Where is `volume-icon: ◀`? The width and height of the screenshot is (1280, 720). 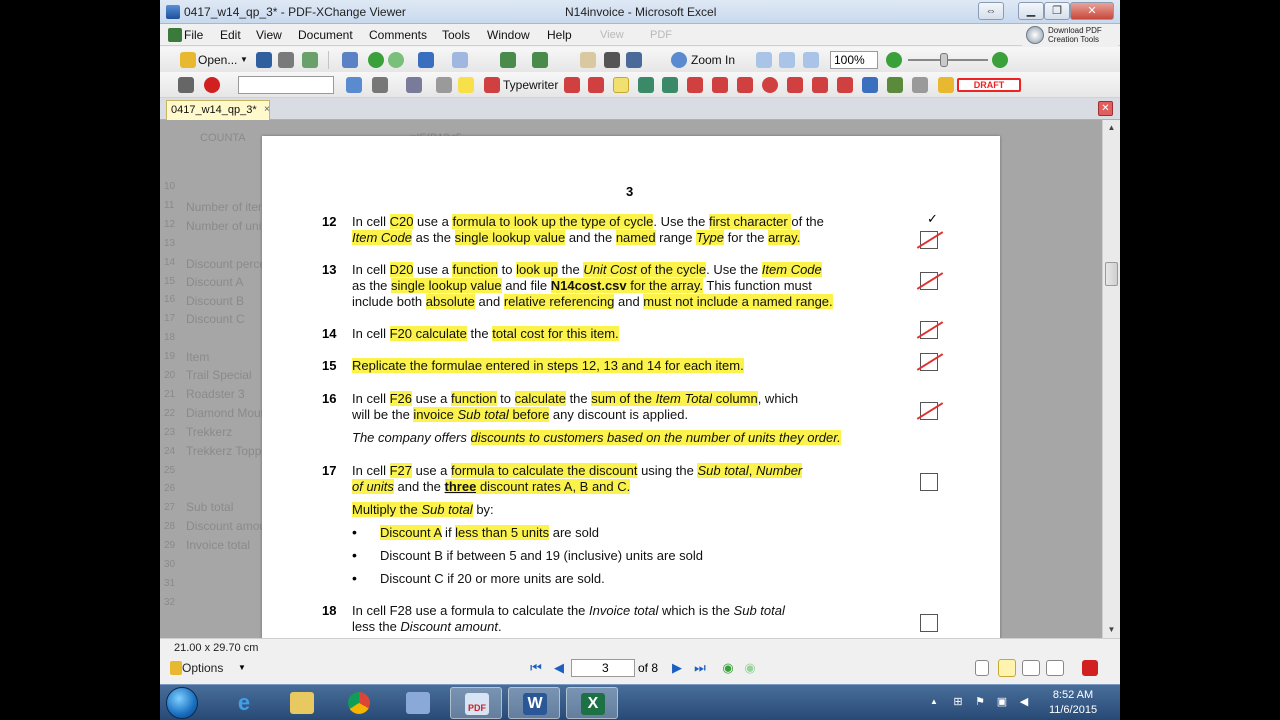 volume-icon: ◀ is located at coordinates (1024, 702).